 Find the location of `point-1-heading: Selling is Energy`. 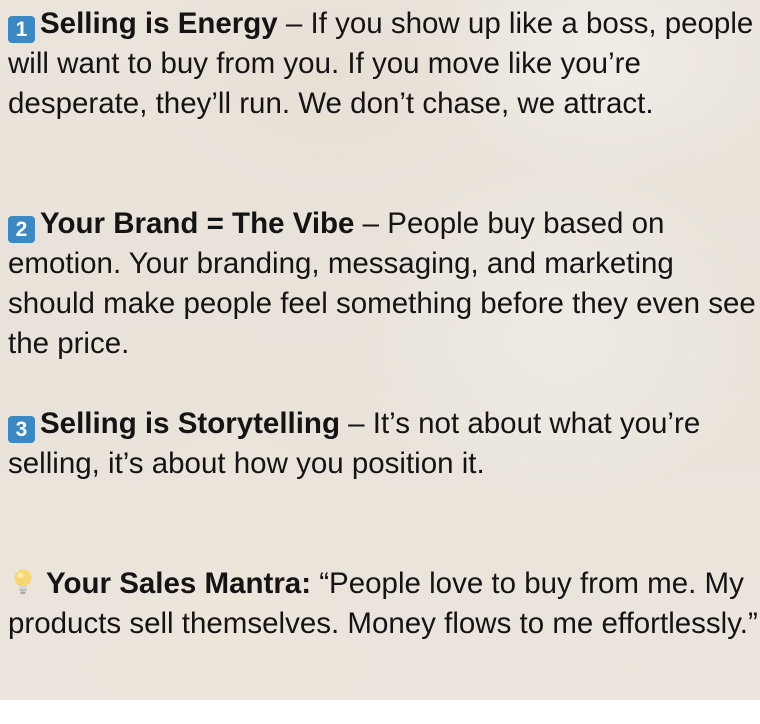

point-1-heading: Selling is Energy is located at coordinates (159, 23).